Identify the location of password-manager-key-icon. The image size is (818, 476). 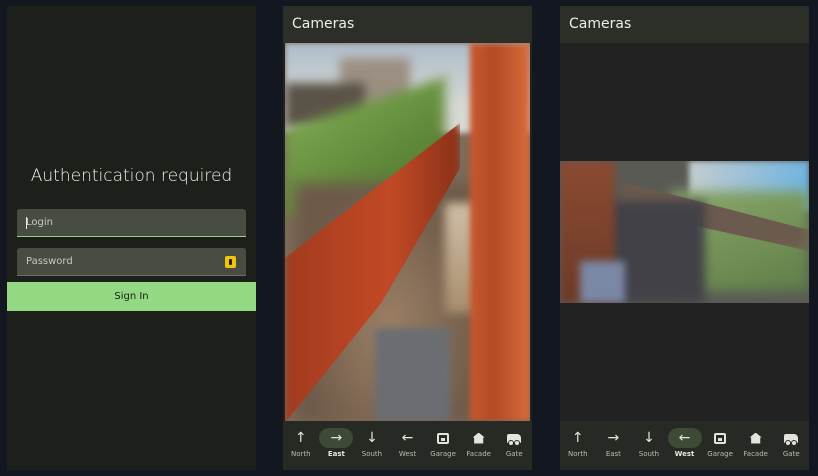
(230, 262).